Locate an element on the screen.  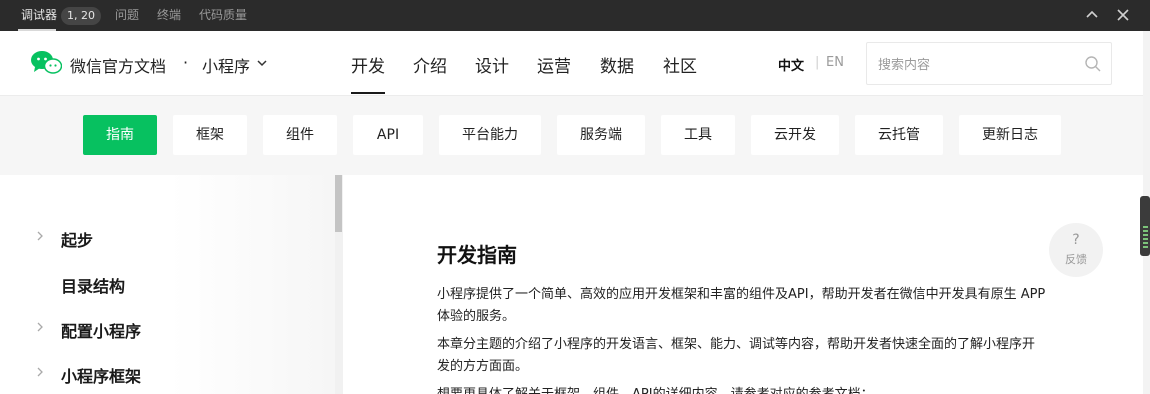
sidebar-item-directory: 目录结构 is located at coordinates (150, 284).